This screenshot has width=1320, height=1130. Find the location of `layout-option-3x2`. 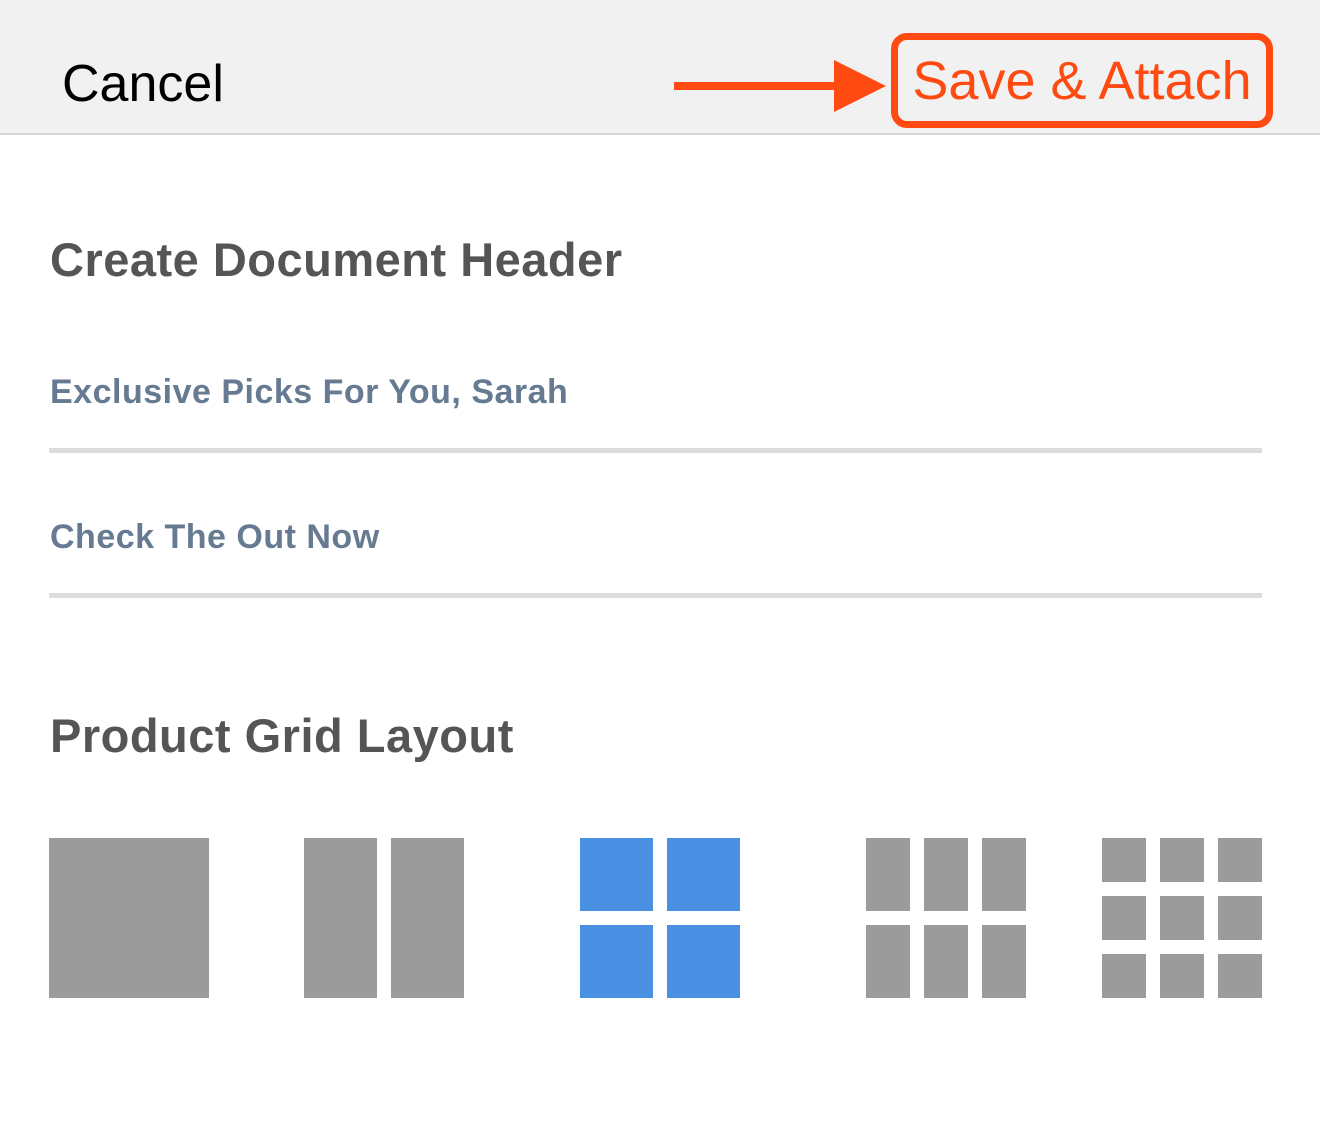

layout-option-3x2 is located at coordinates (946, 918).